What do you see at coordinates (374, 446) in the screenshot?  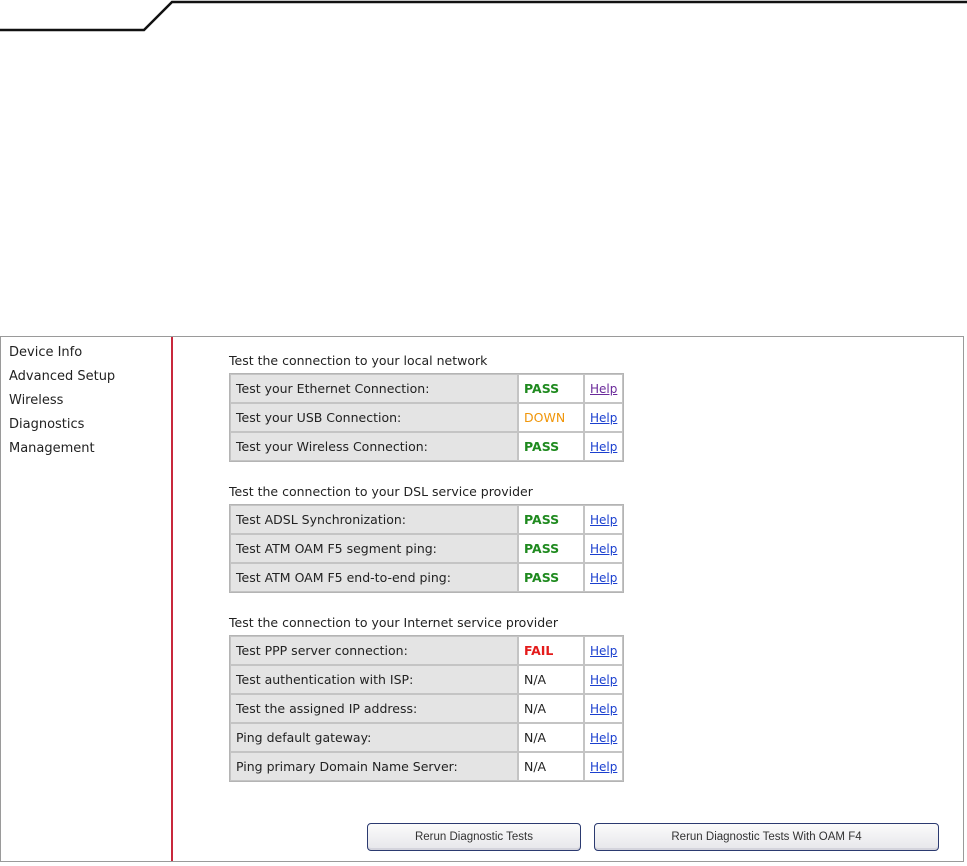 I see `test-label: Test your Wireless Connection:` at bounding box center [374, 446].